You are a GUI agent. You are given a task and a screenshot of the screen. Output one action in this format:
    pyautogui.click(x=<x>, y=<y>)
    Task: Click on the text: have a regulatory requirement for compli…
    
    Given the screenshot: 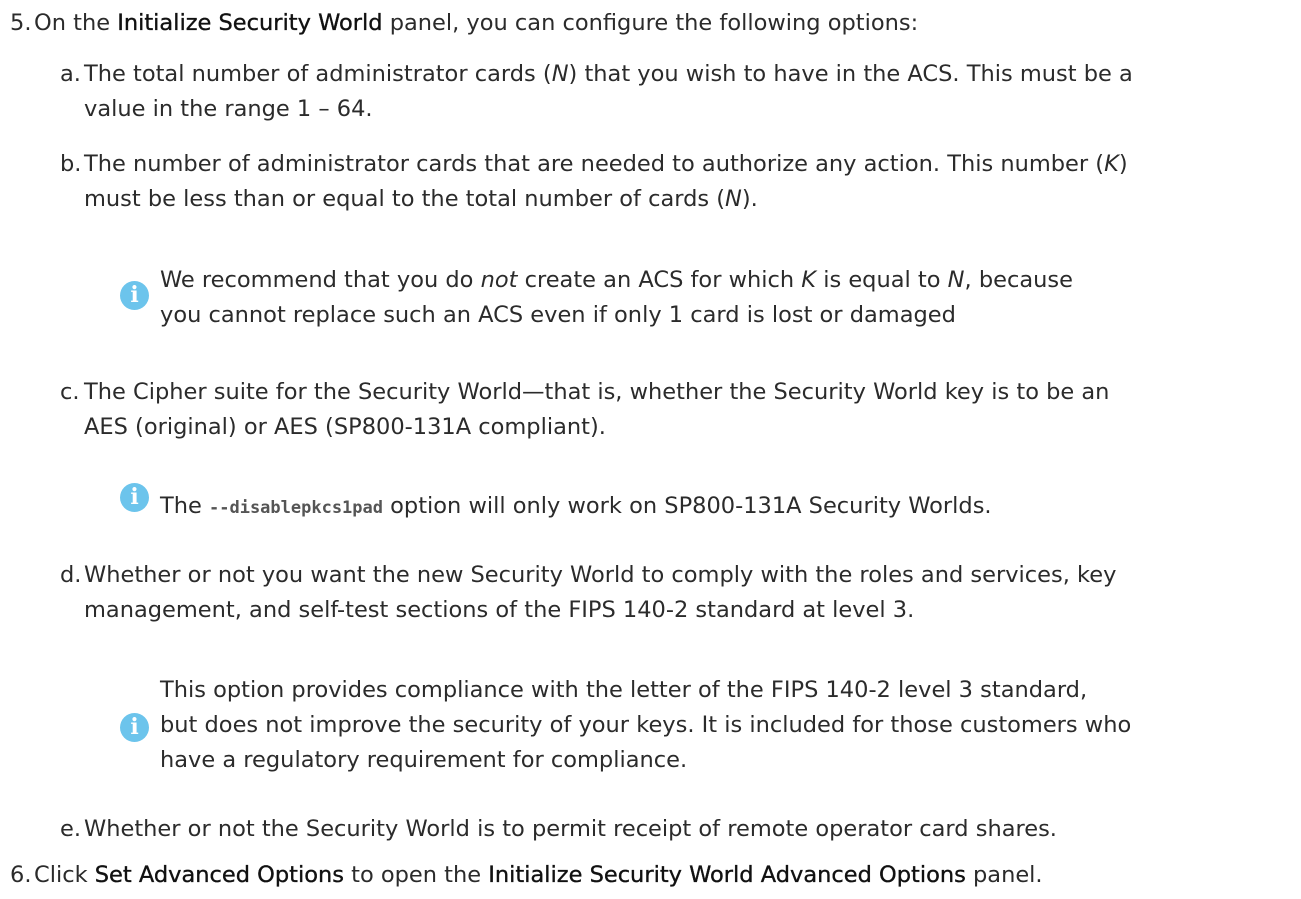 What is the action you would take?
    pyautogui.click(x=424, y=760)
    